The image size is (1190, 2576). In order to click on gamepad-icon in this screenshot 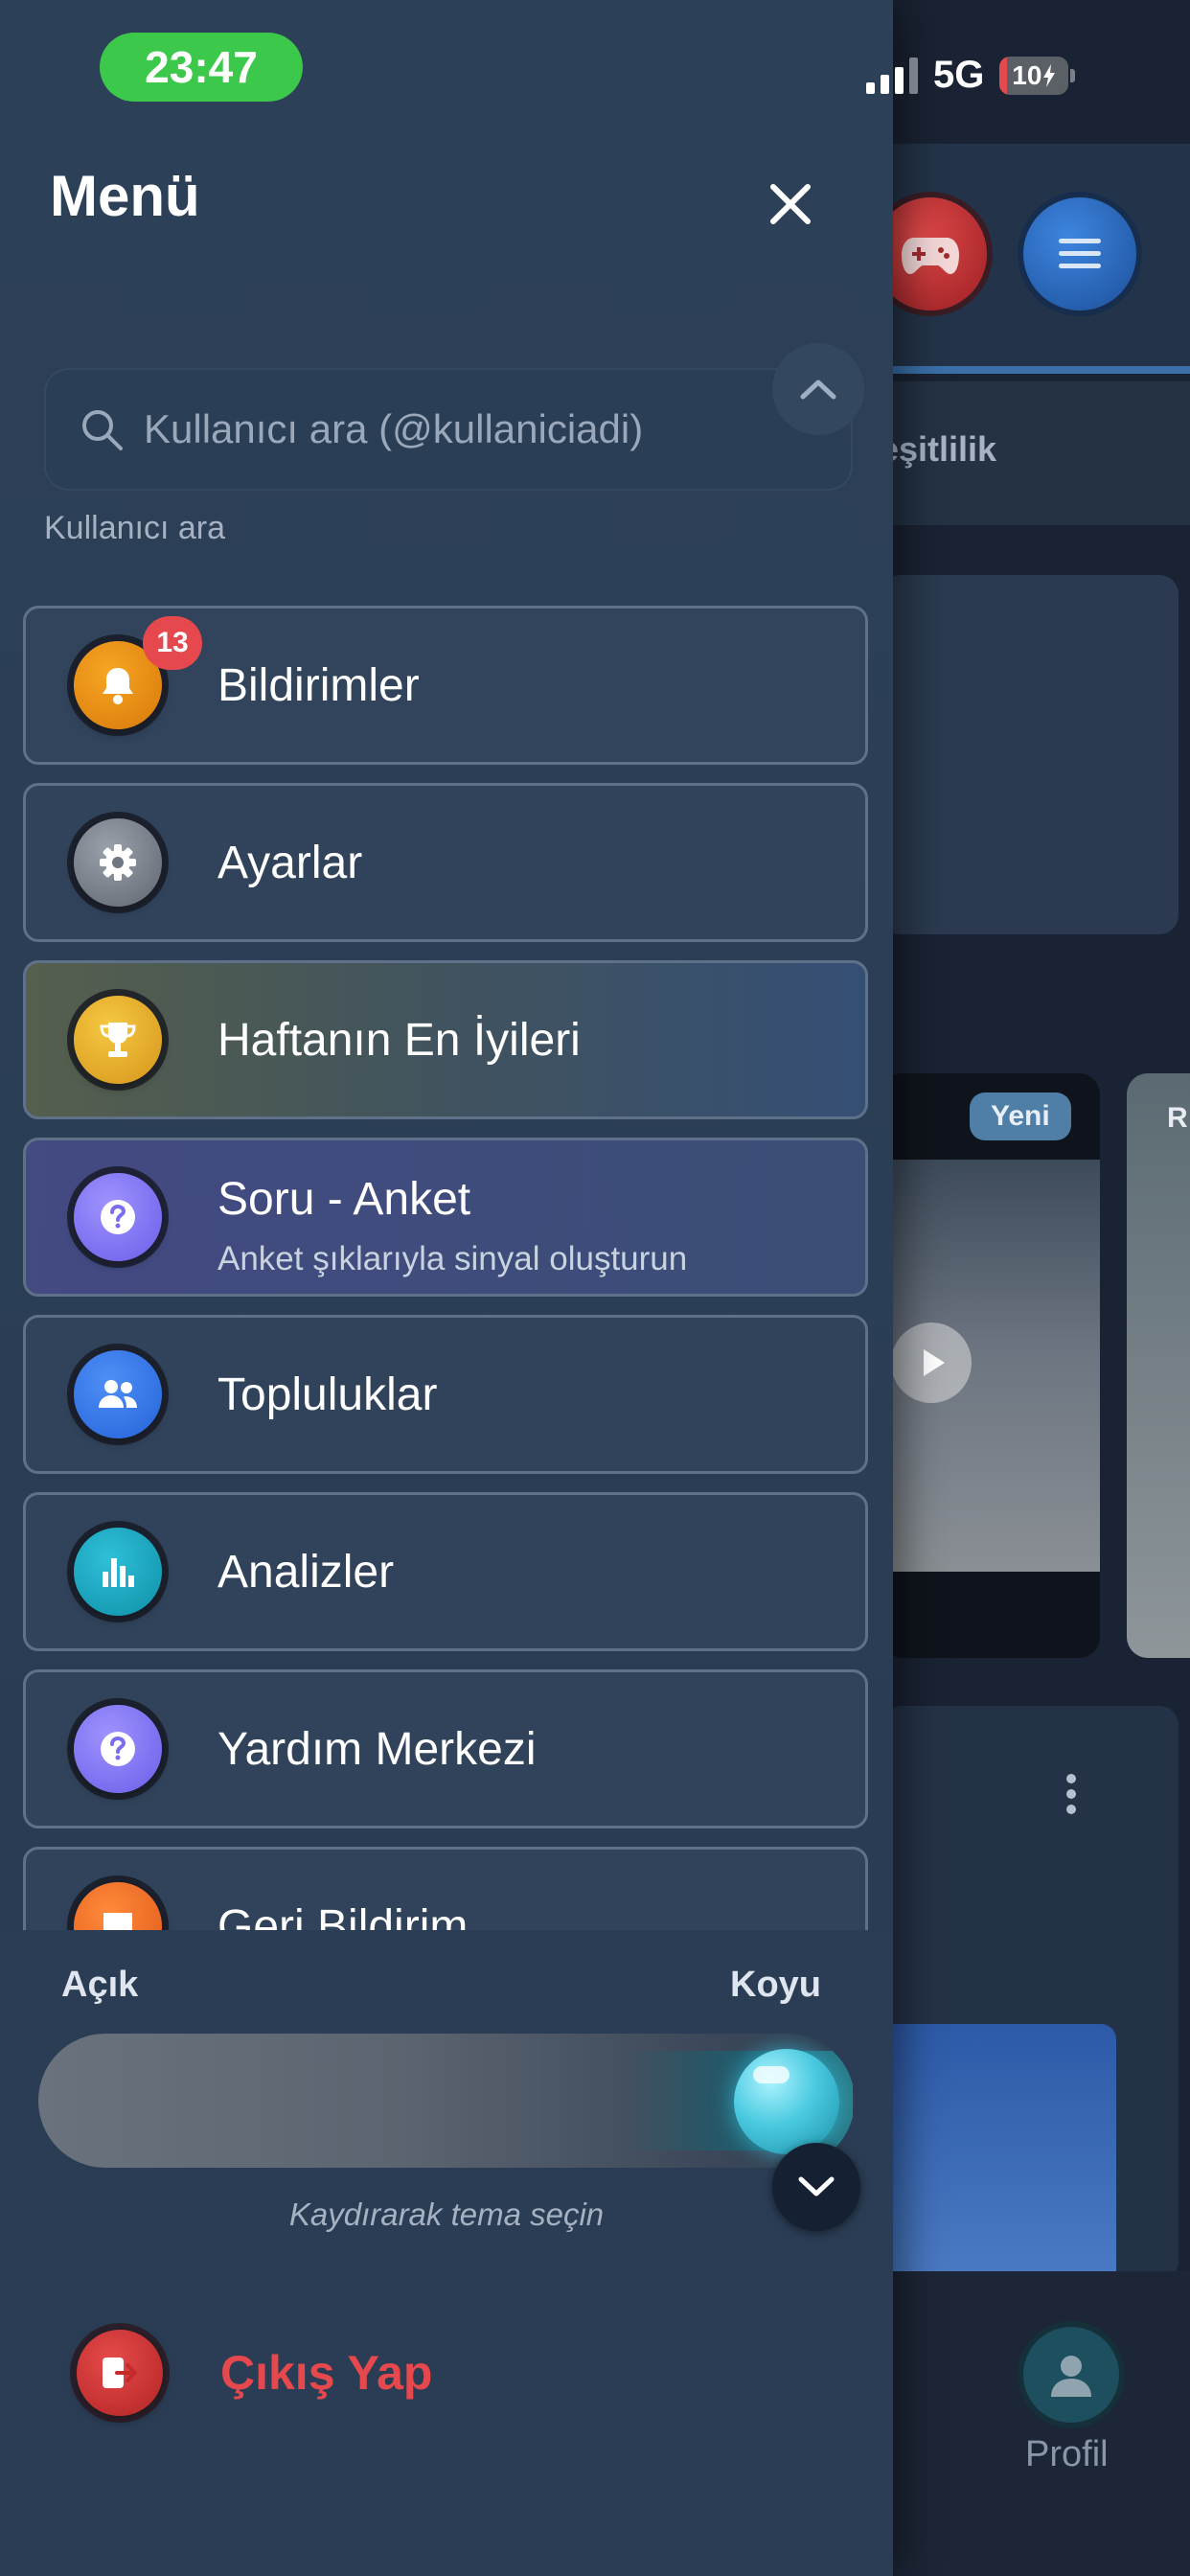, I will do `click(931, 256)`.